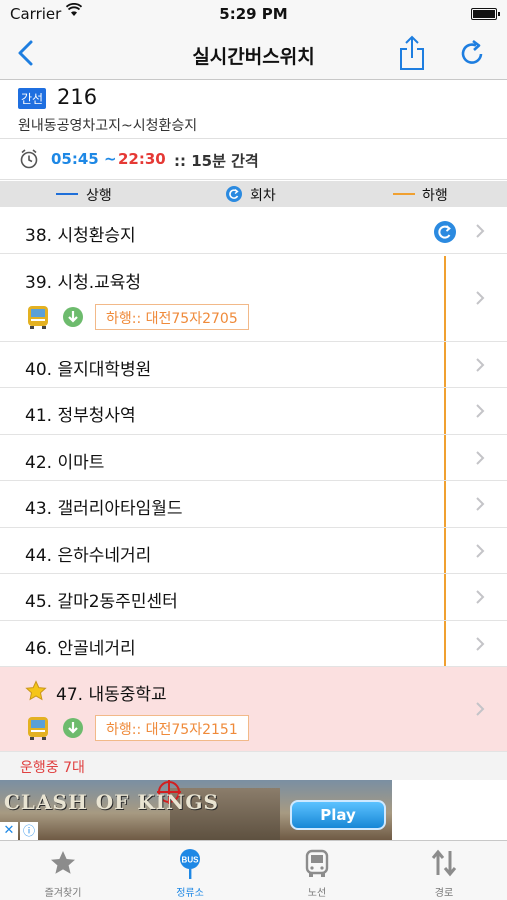  What do you see at coordinates (263, 196) in the screenshot?
I see `turnaround-label: 회차` at bounding box center [263, 196].